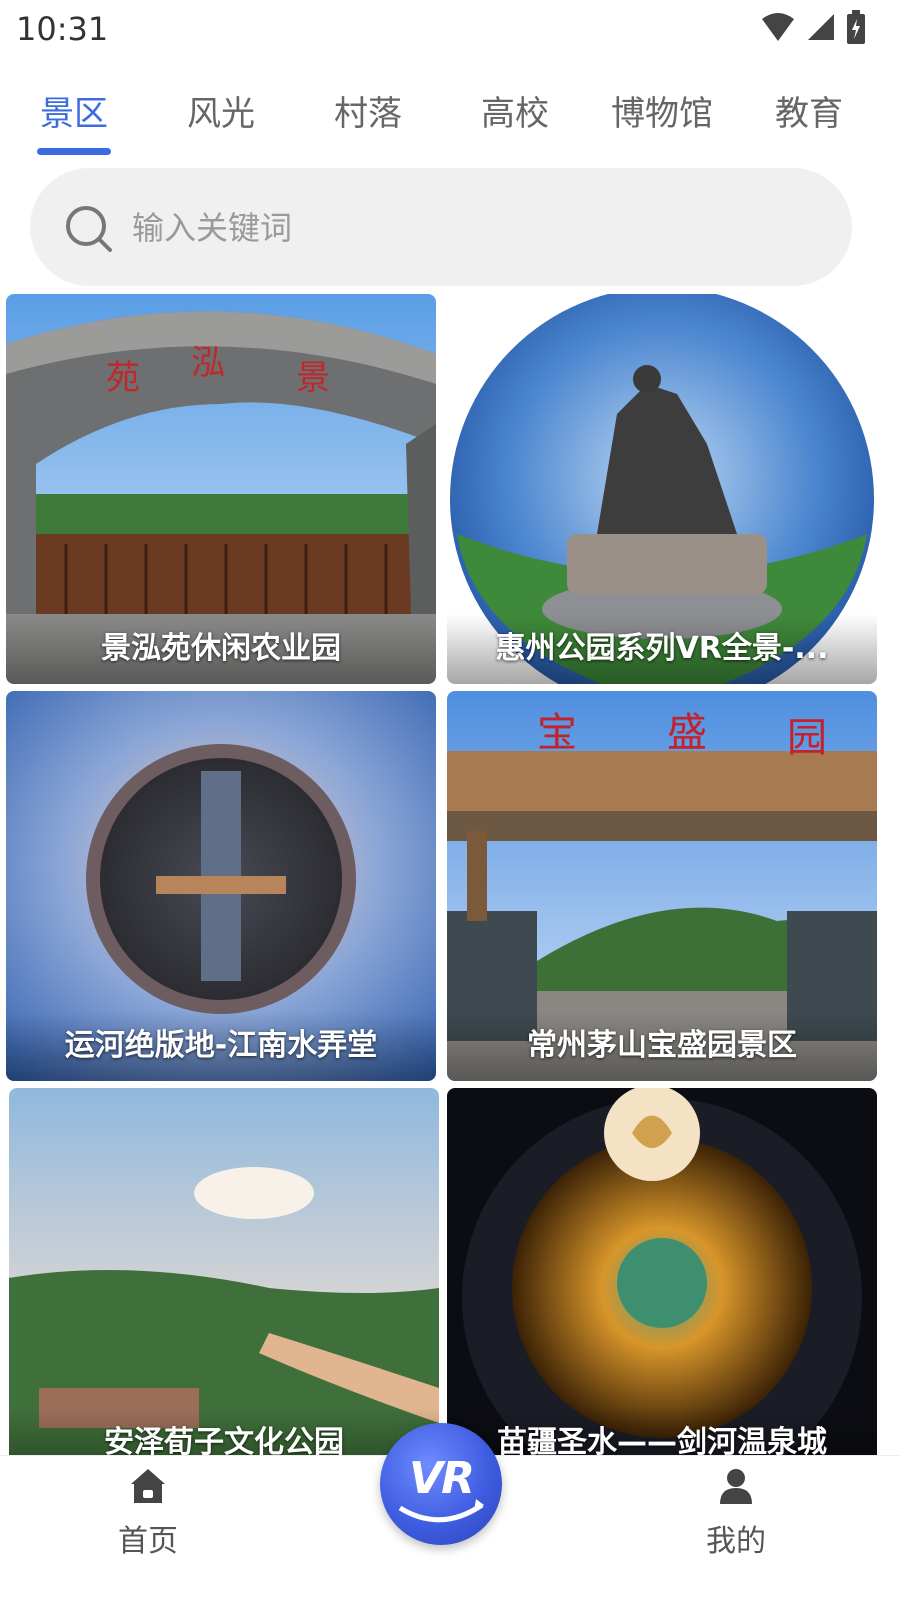 This screenshot has height=1601, width=900. What do you see at coordinates (809, 110) in the screenshot?
I see `tab-education: 教育` at bounding box center [809, 110].